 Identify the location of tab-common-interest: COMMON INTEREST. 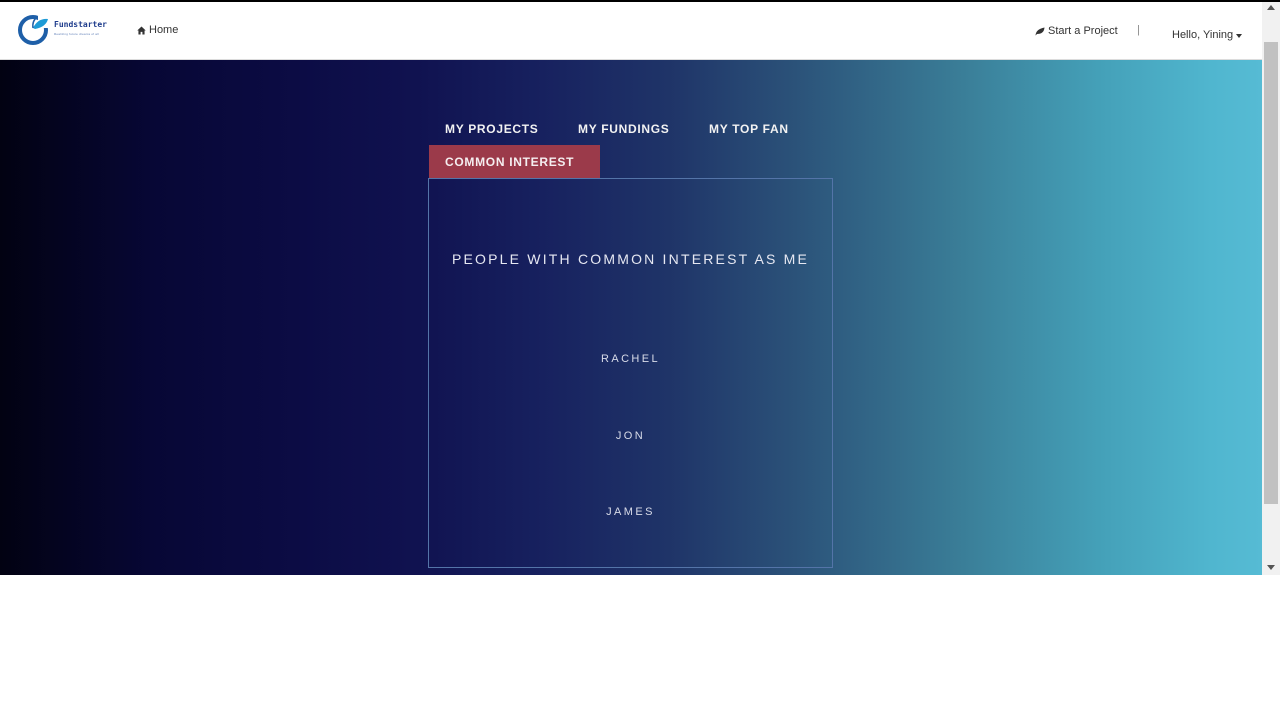
(514, 162).